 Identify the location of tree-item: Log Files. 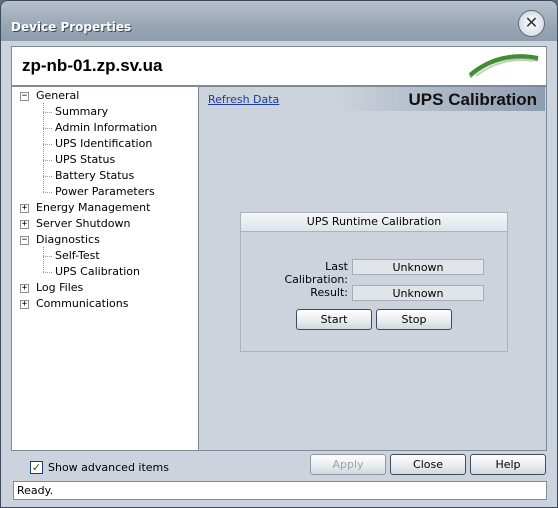
(59, 288).